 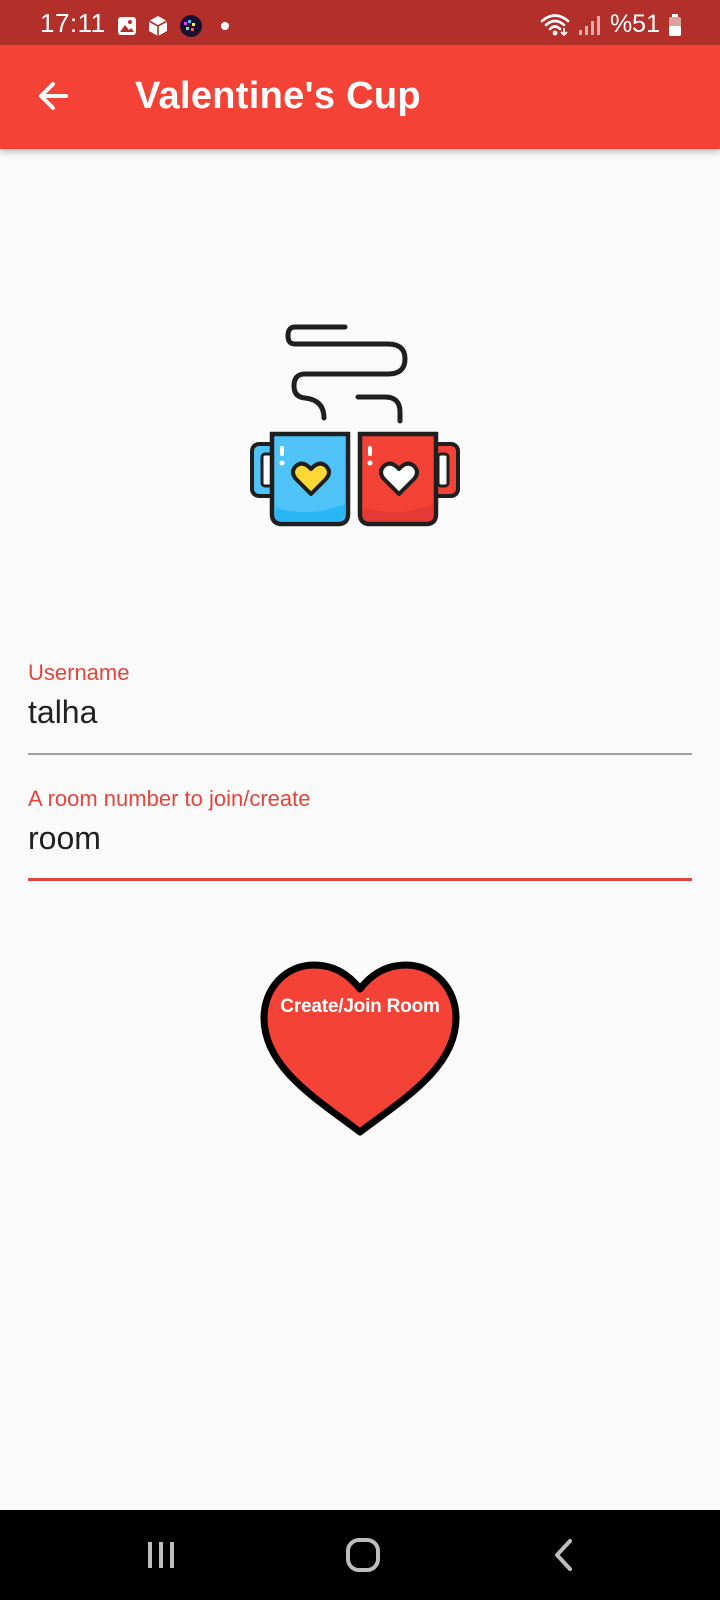 I want to click on status-right: %51, so click(x=611, y=24).